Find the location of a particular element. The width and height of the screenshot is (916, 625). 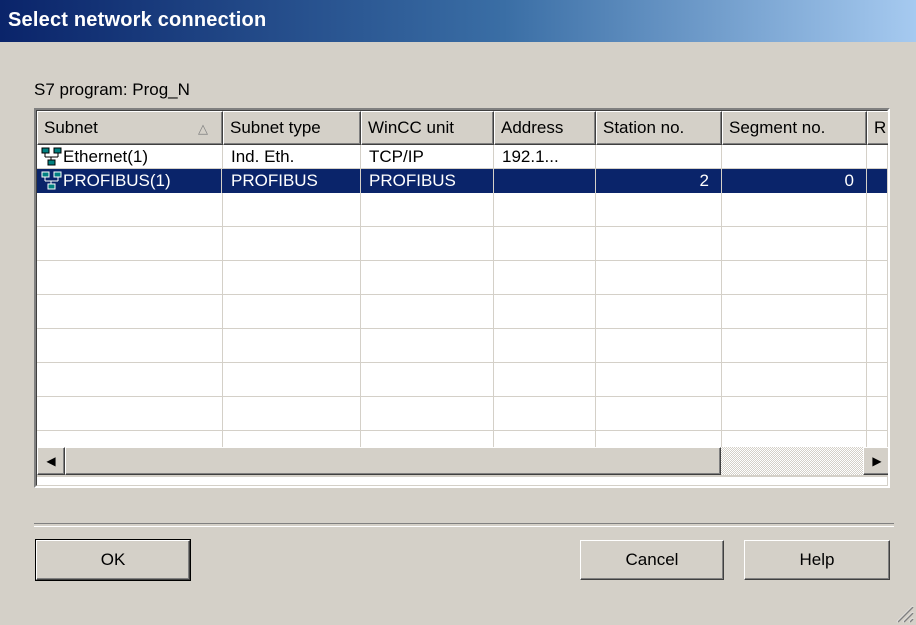

column-header-label: Address is located at coordinates (532, 127).